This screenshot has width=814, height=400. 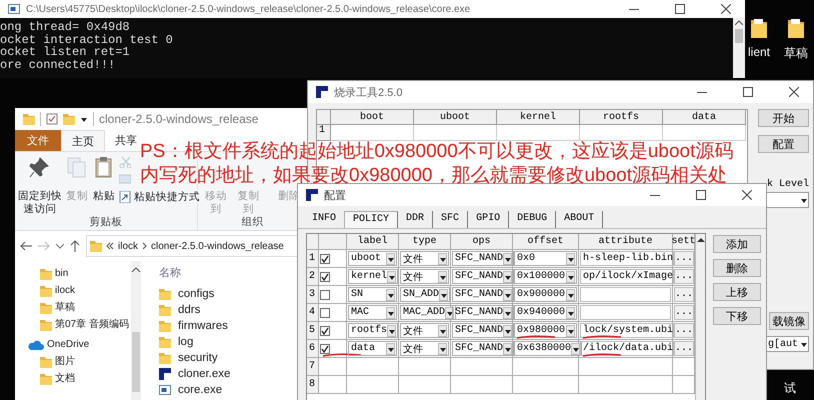 I want to click on back-arrow-icon, so click(x=26, y=246).